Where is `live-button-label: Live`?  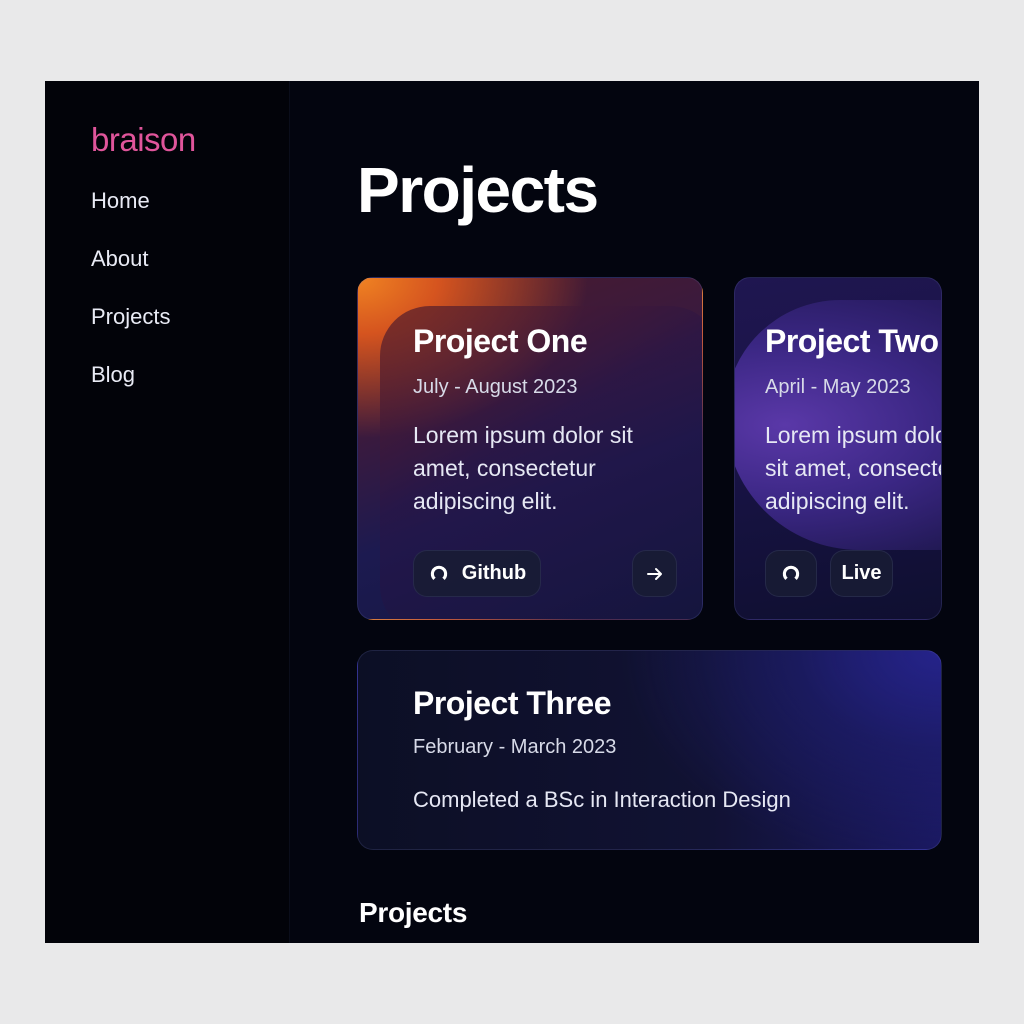
live-button-label: Live is located at coordinates (861, 573).